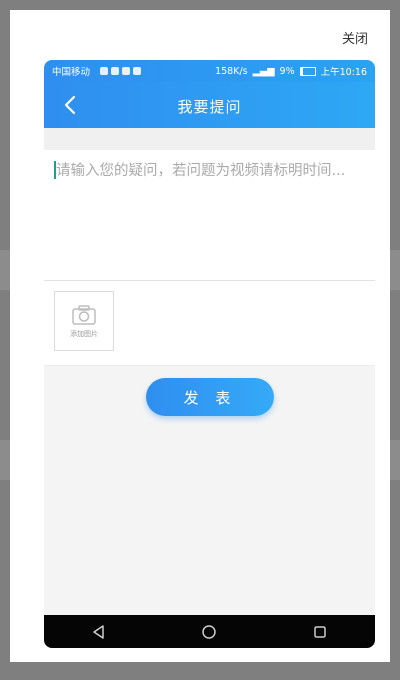  What do you see at coordinates (263, 71) in the screenshot?
I see `signal-icon: ▂▄▆` at bounding box center [263, 71].